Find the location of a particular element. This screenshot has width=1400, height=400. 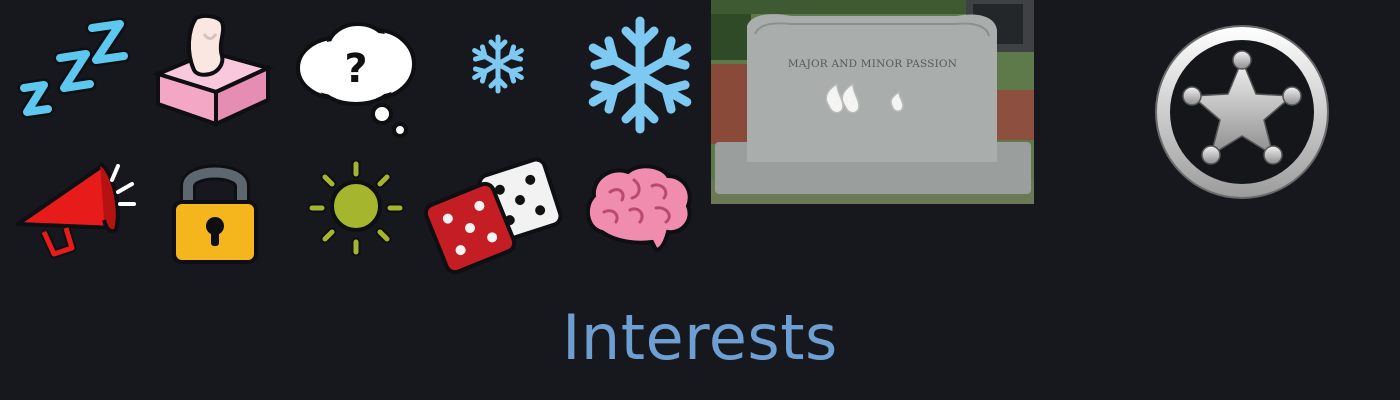

lightbulb-sun-icon is located at coordinates (356, 208).